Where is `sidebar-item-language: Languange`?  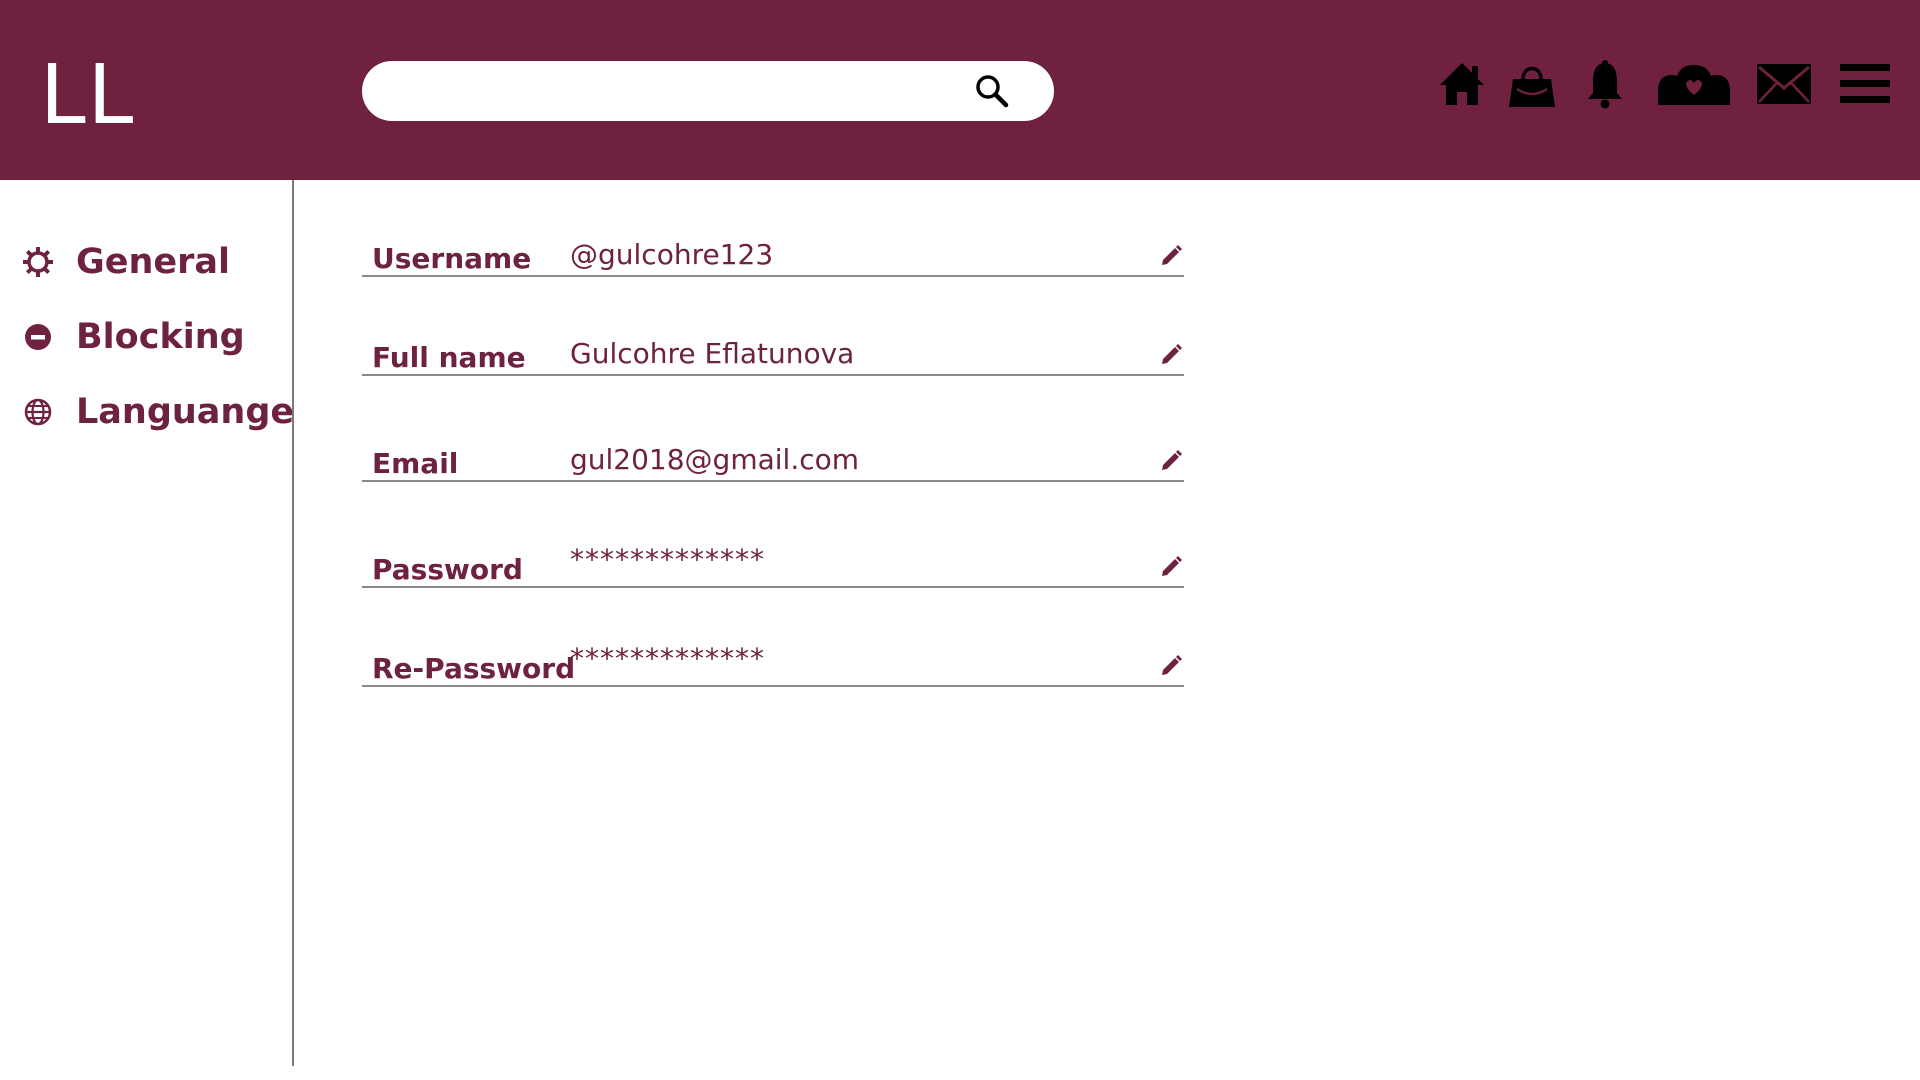
sidebar-item-language: Languange is located at coordinates (158, 412).